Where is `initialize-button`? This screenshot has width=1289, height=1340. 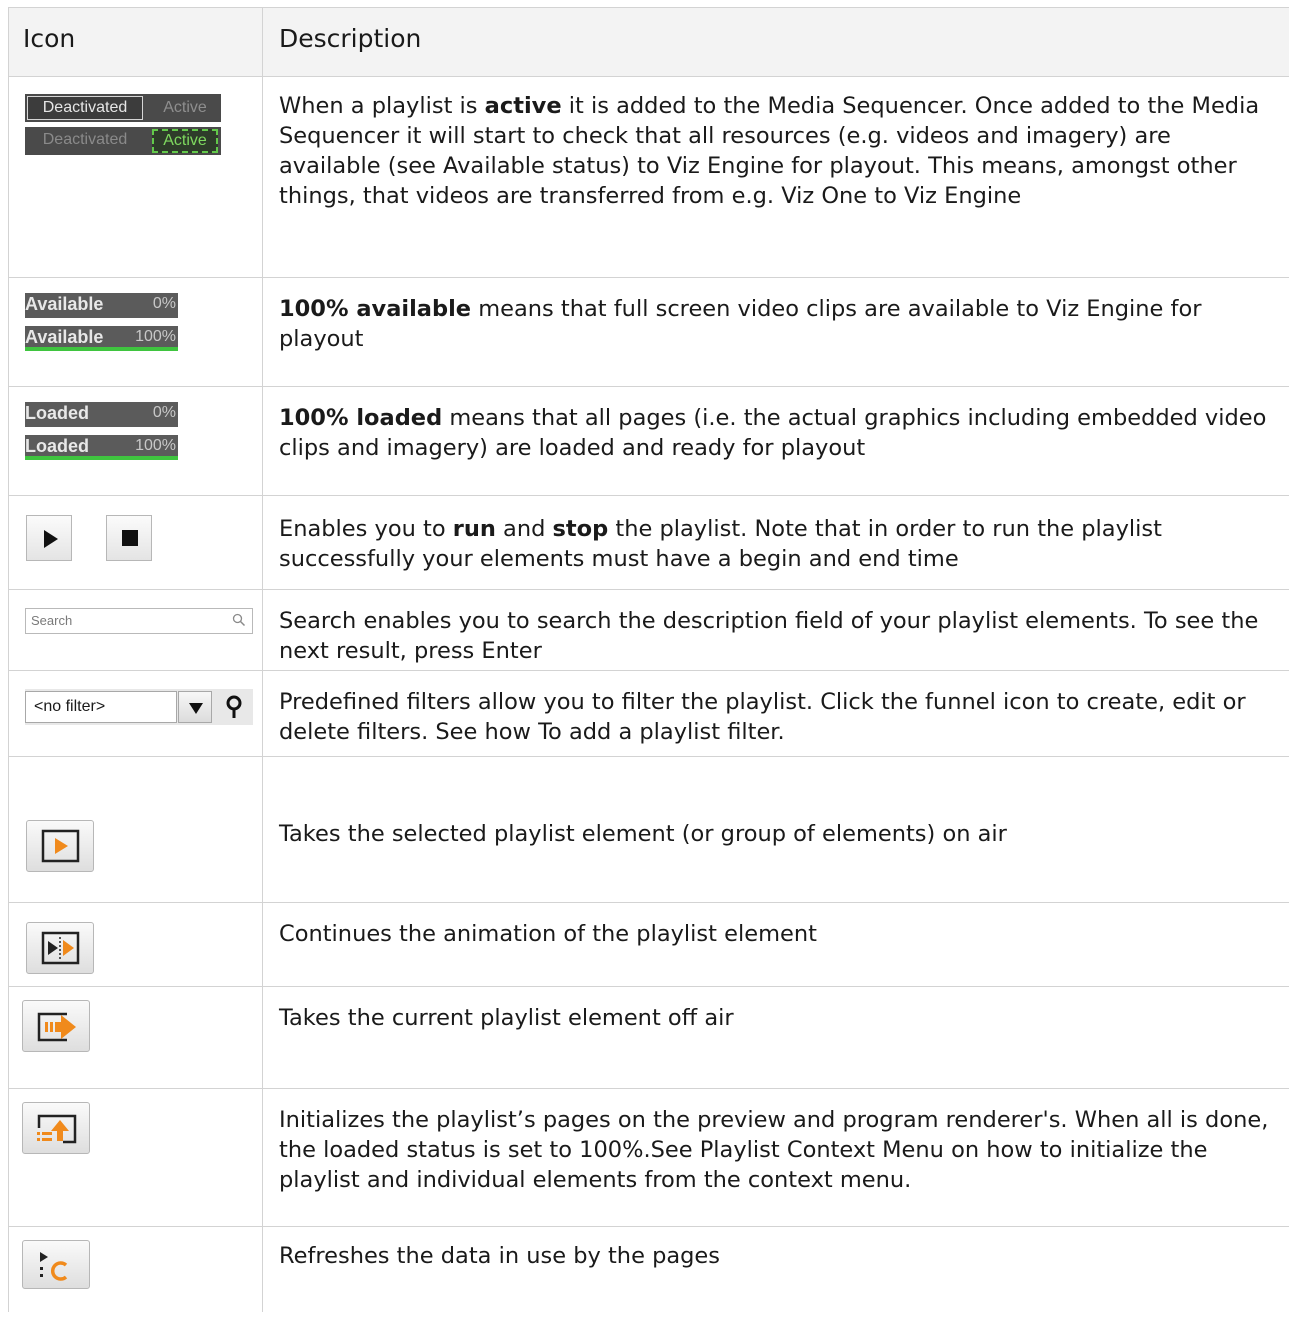 initialize-button is located at coordinates (56, 1128).